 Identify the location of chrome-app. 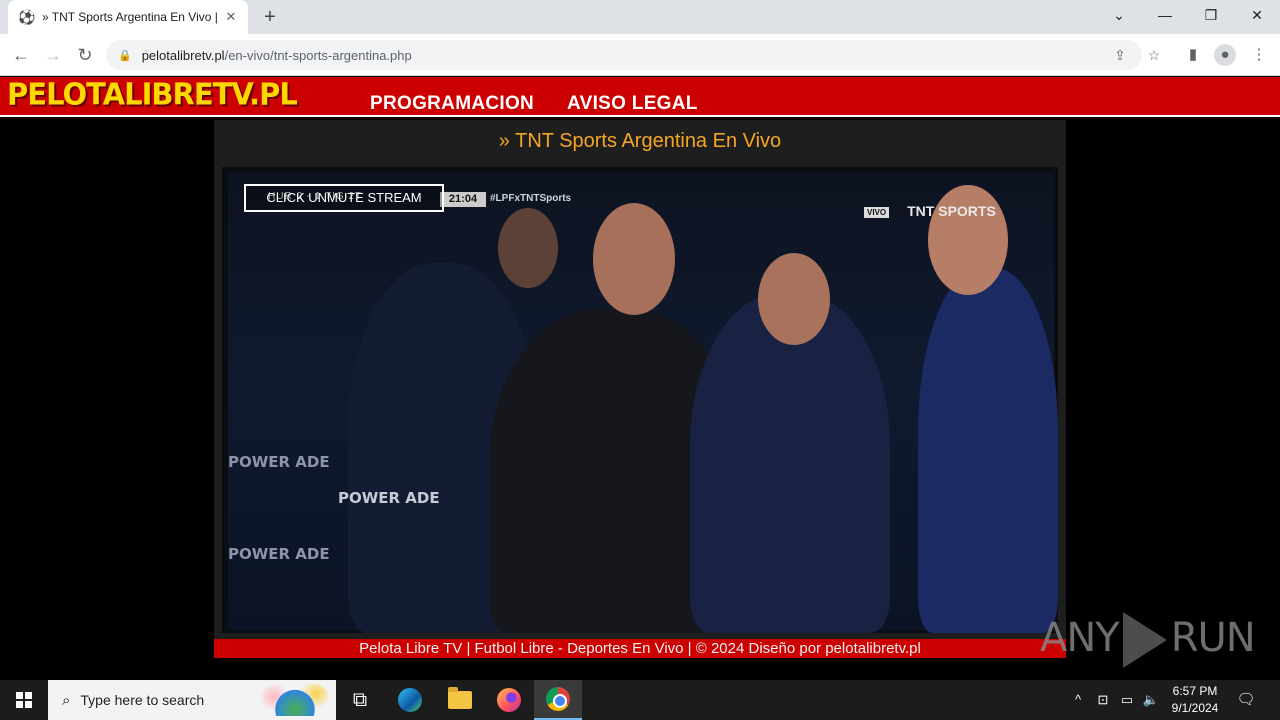
(558, 700).